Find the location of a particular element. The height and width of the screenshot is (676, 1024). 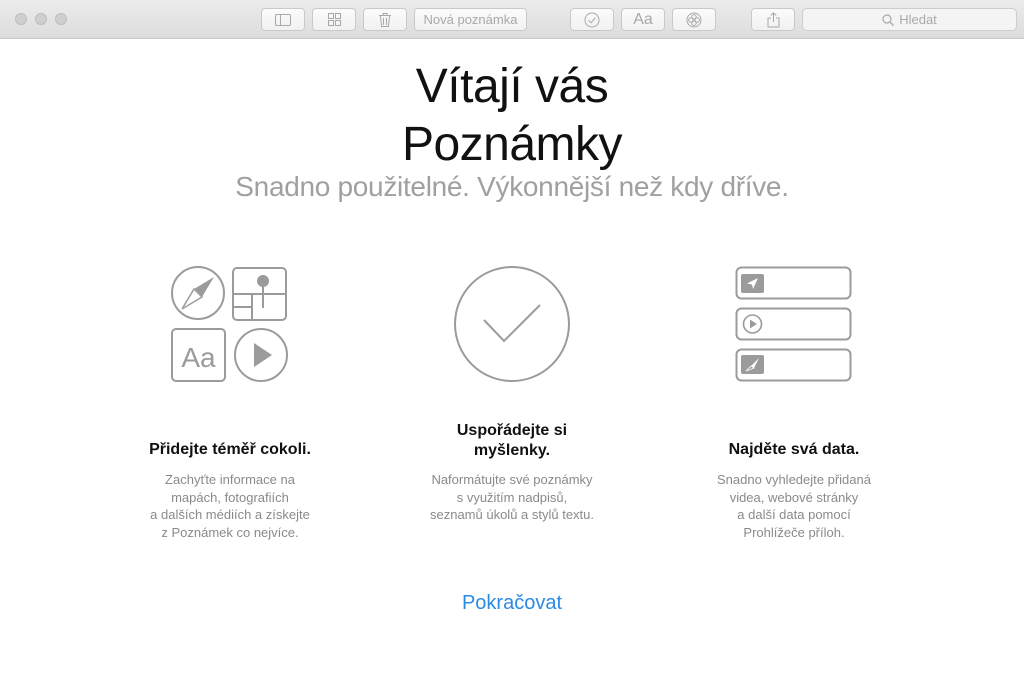

checklist-button is located at coordinates (592, 19).